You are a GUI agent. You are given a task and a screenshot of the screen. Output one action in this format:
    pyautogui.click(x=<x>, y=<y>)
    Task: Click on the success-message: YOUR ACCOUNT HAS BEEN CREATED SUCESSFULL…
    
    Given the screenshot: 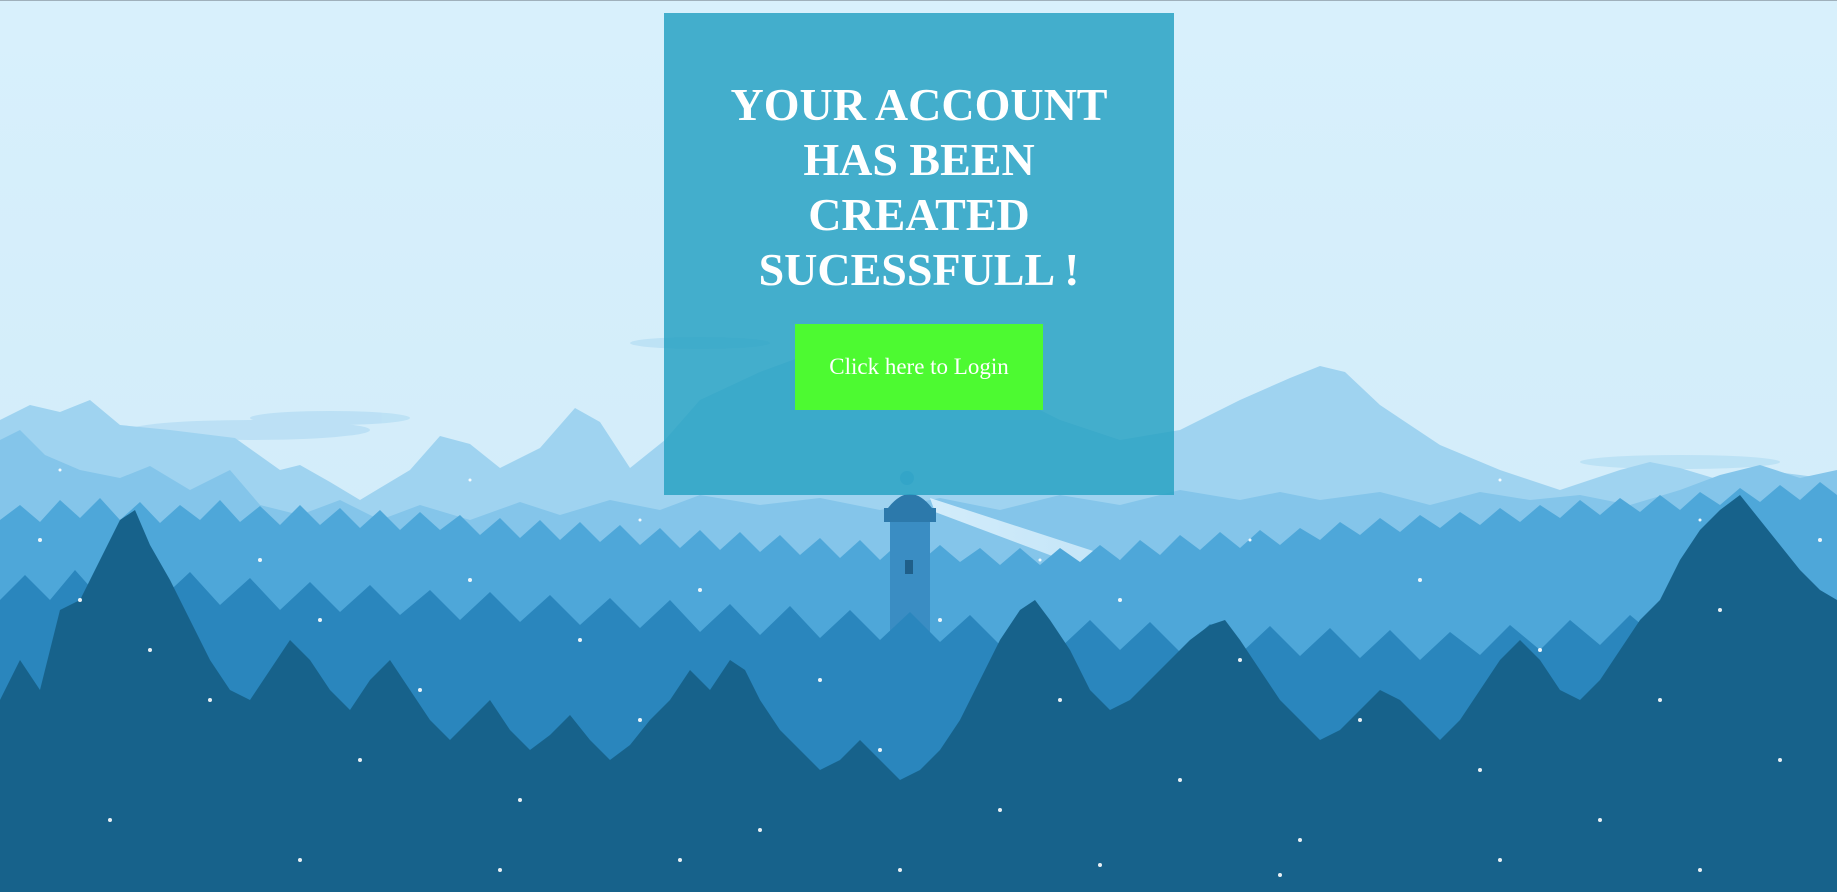 What is the action you would take?
    pyautogui.click(x=919, y=187)
    